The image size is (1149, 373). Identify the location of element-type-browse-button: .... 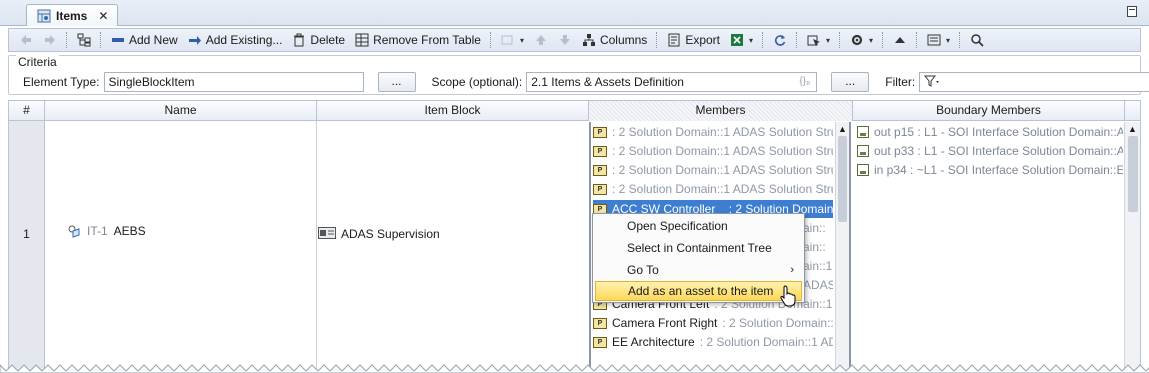
(396, 82).